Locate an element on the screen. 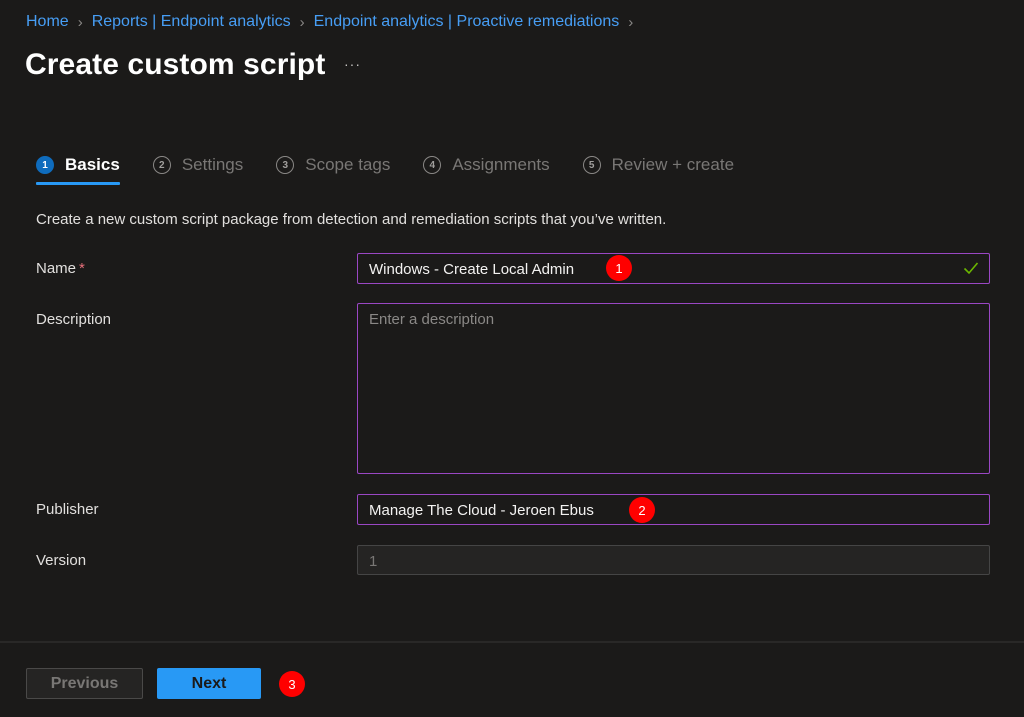 This screenshot has width=1024, height=717. tab-label: Basics is located at coordinates (92, 164).